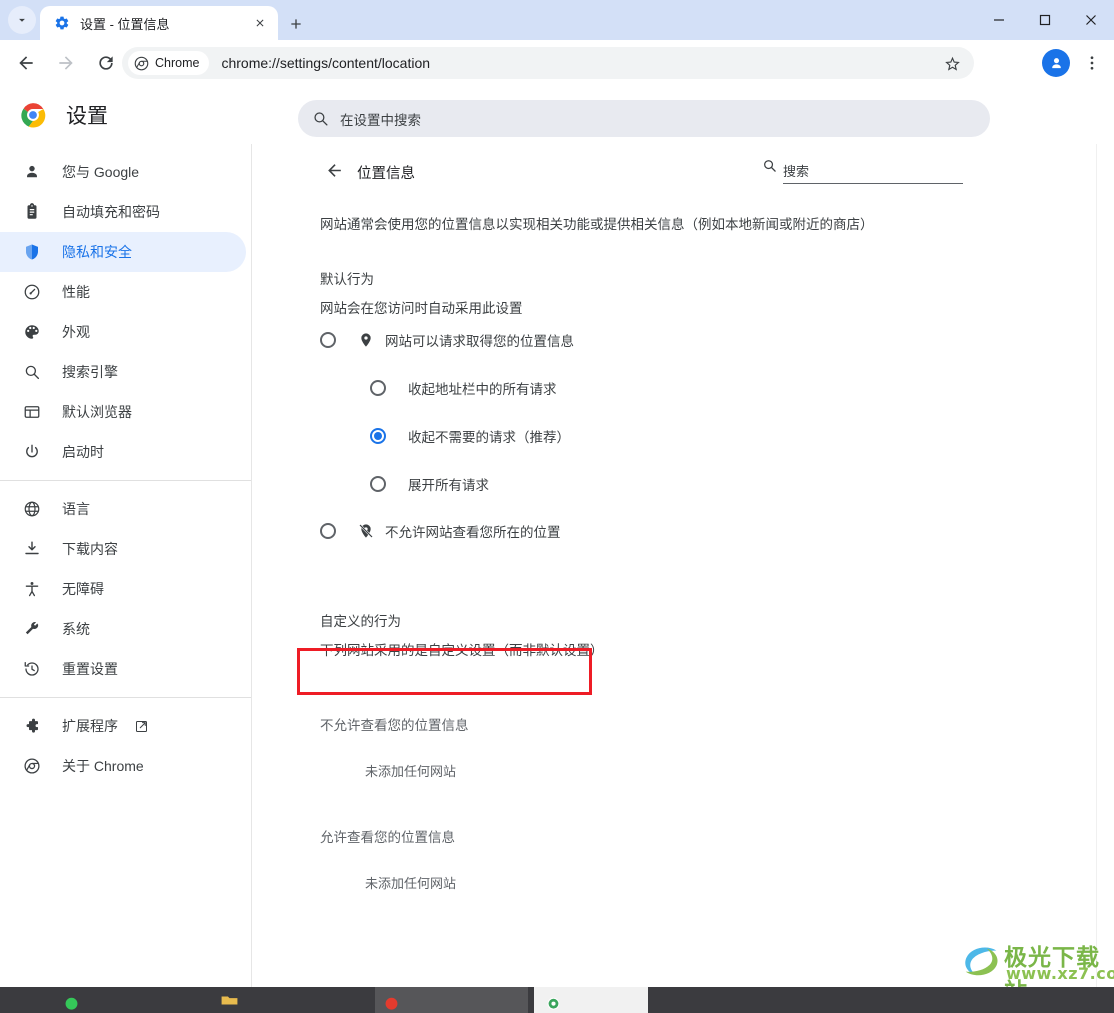  What do you see at coordinates (32, 252) in the screenshot?
I see `shield-icon` at bounding box center [32, 252].